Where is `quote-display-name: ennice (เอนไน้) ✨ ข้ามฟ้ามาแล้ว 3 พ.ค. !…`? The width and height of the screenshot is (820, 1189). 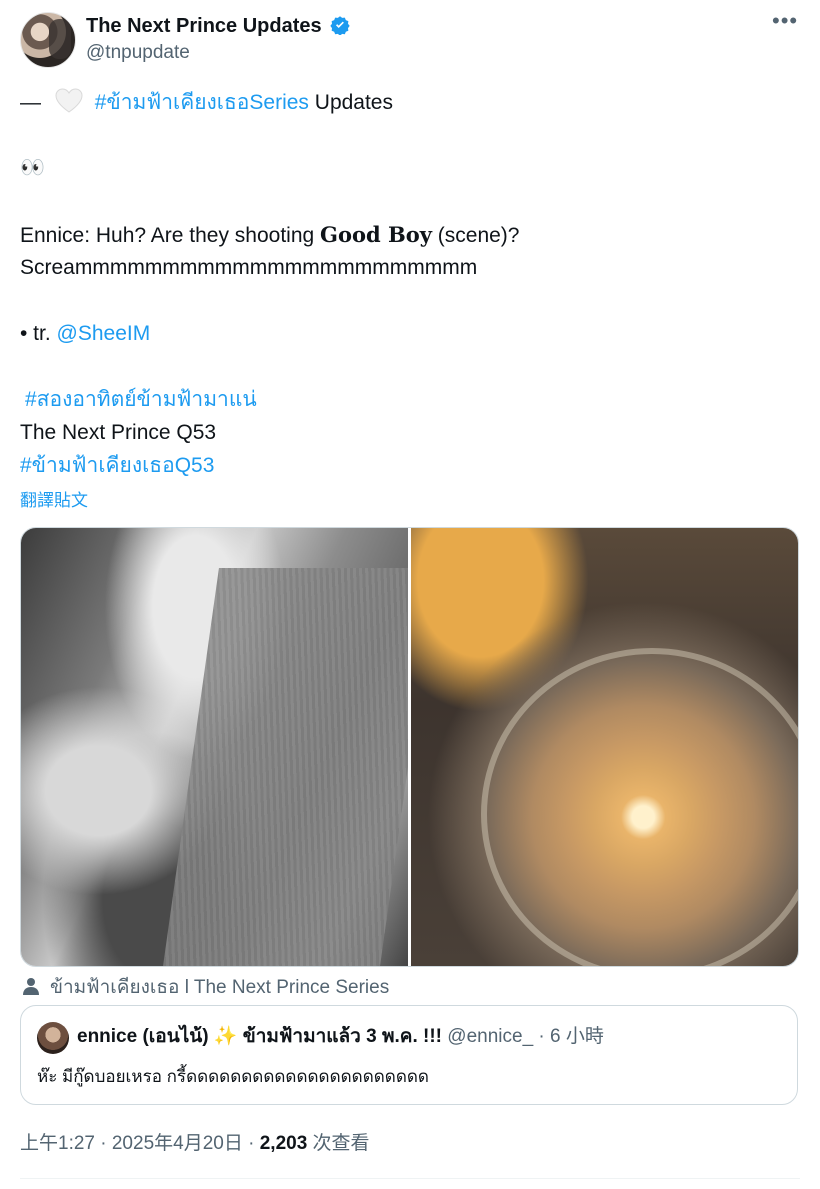
quote-display-name: ennice (เอนไน้) ✨ ข้ามฟ้ามาแล้ว 3 พ.ค. !… is located at coordinates (259, 1036).